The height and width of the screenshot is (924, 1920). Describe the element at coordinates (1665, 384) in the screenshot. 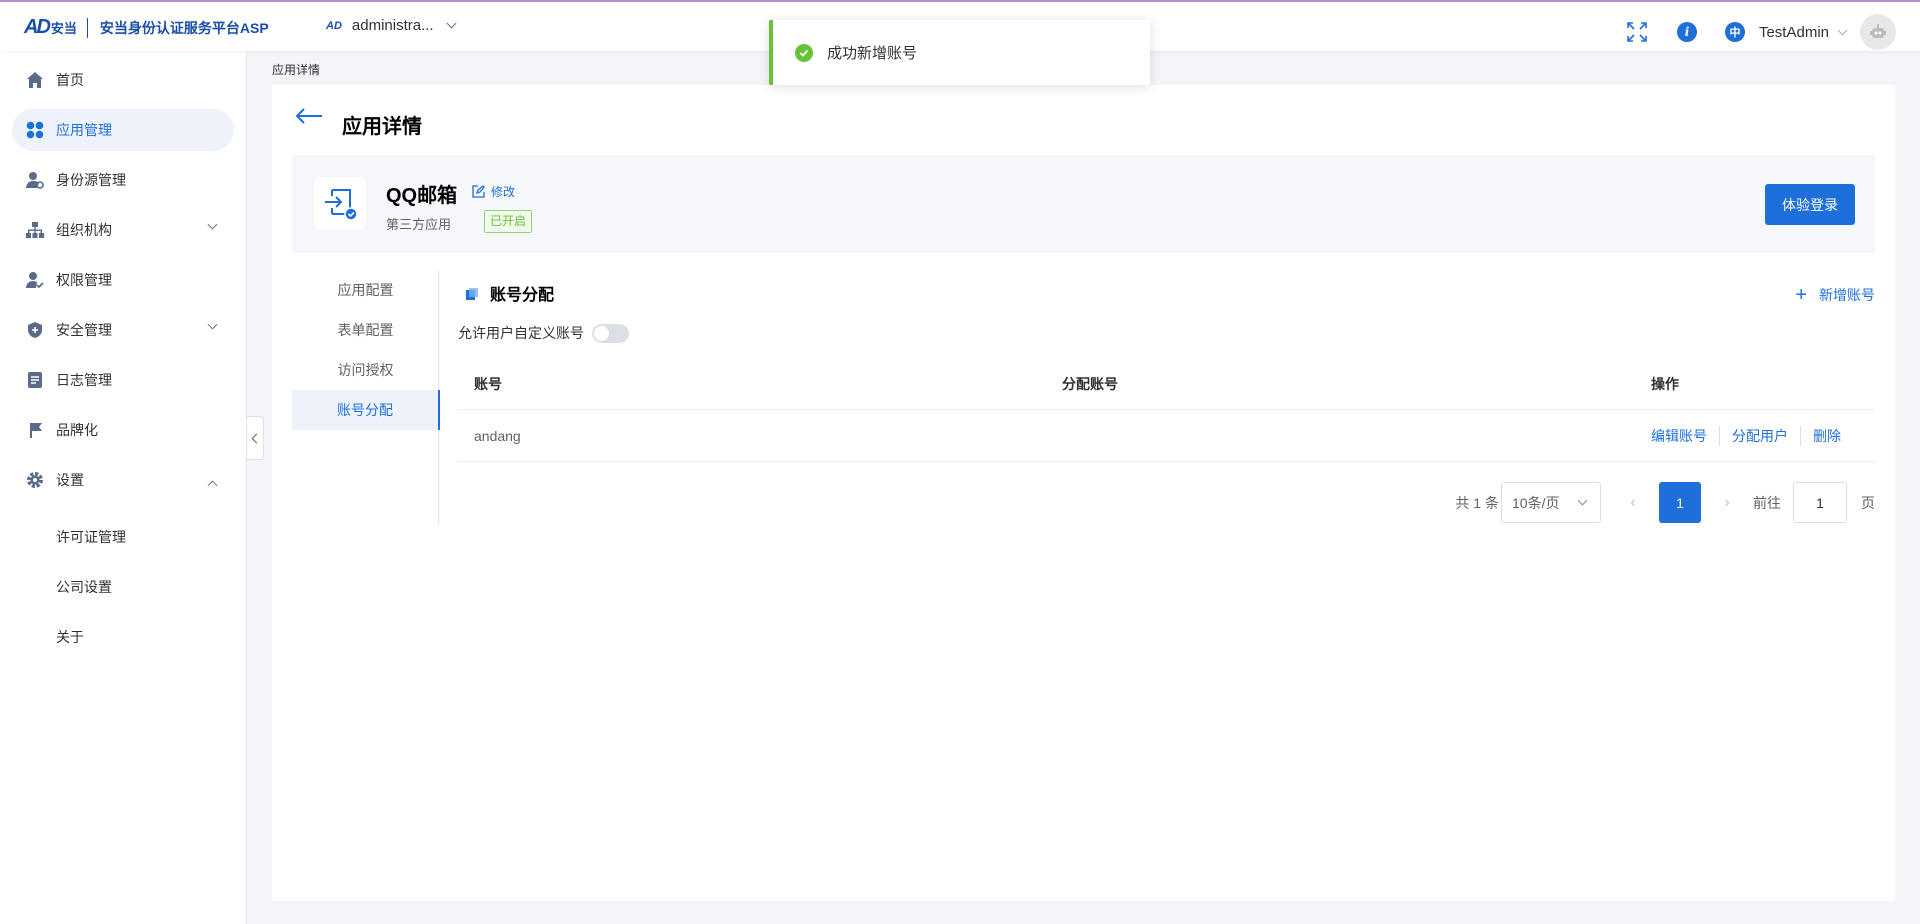

I see `column-header-ops: 操作` at that location.